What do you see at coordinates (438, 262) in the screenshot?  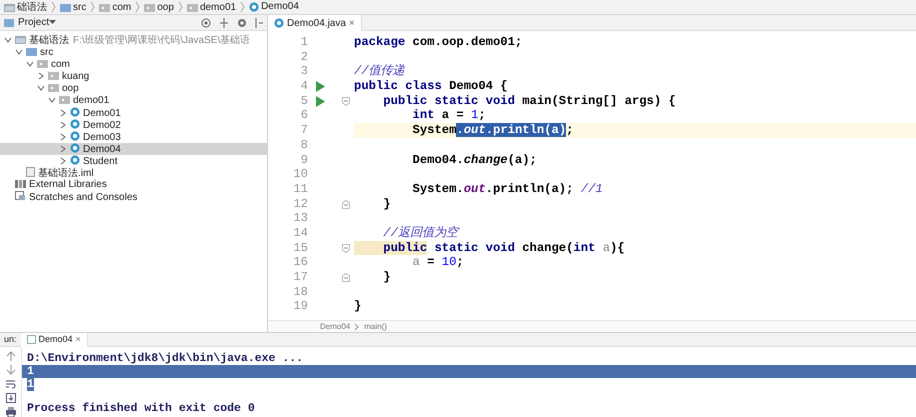 I see `code-line: a = 10;` at bounding box center [438, 262].